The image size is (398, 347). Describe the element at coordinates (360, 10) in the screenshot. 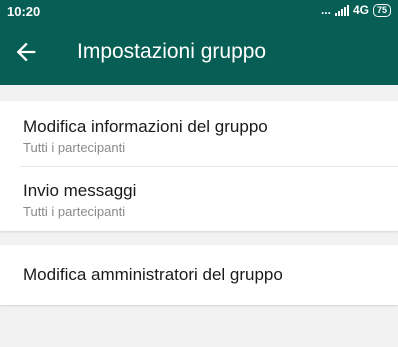

I see `network-type: 4G` at that location.